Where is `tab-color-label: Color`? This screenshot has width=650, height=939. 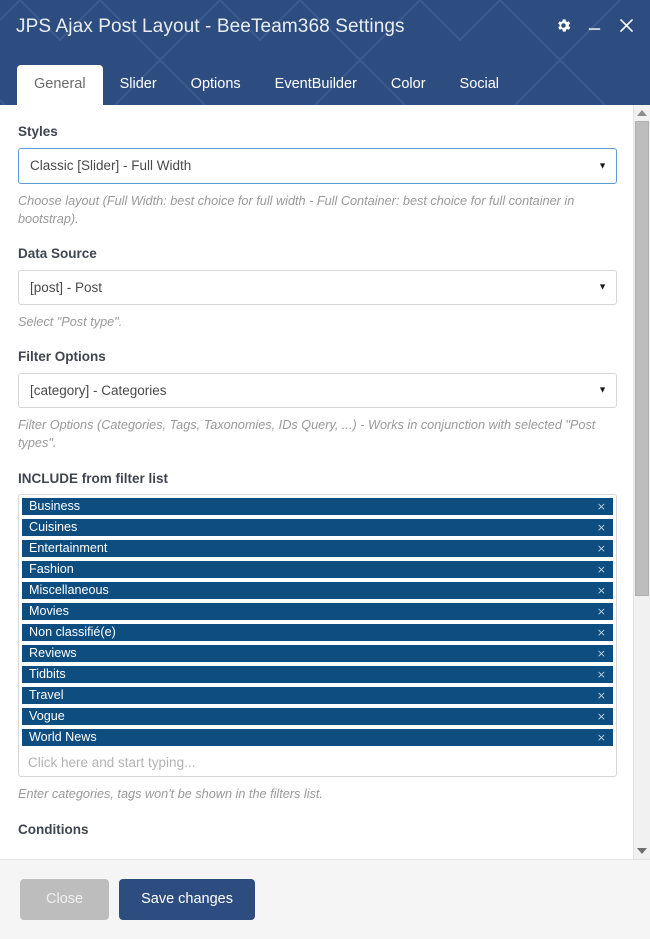 tab-color-label: Color is located at coordinates (408, 83).